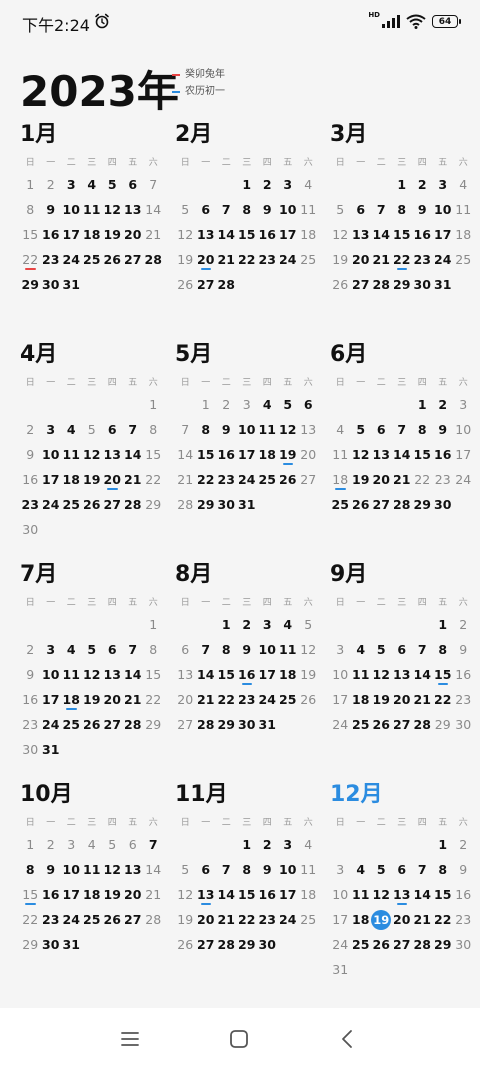  Describe the element at coordinates (247, 259) in the screenshot. I see `day-cell: 22` at that location.